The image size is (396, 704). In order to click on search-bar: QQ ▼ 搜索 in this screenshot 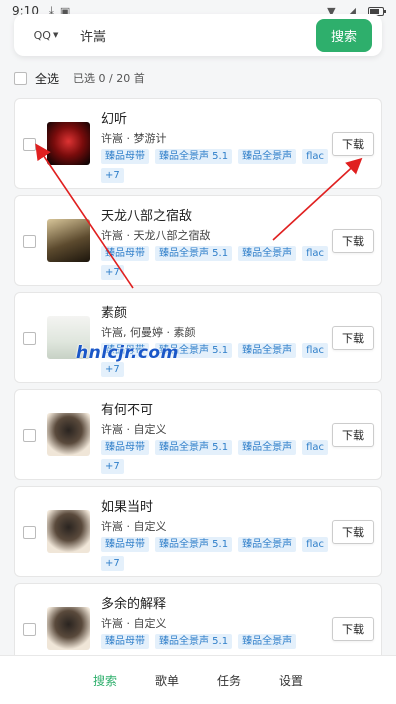, I will do `click(198, 35)`.